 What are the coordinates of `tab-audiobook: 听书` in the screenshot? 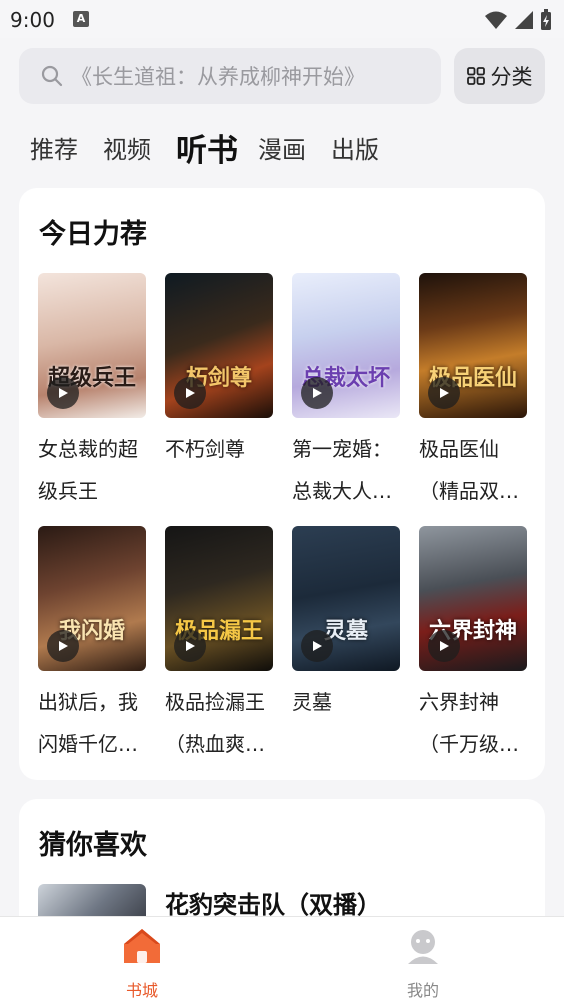 It's located at (207, 147).